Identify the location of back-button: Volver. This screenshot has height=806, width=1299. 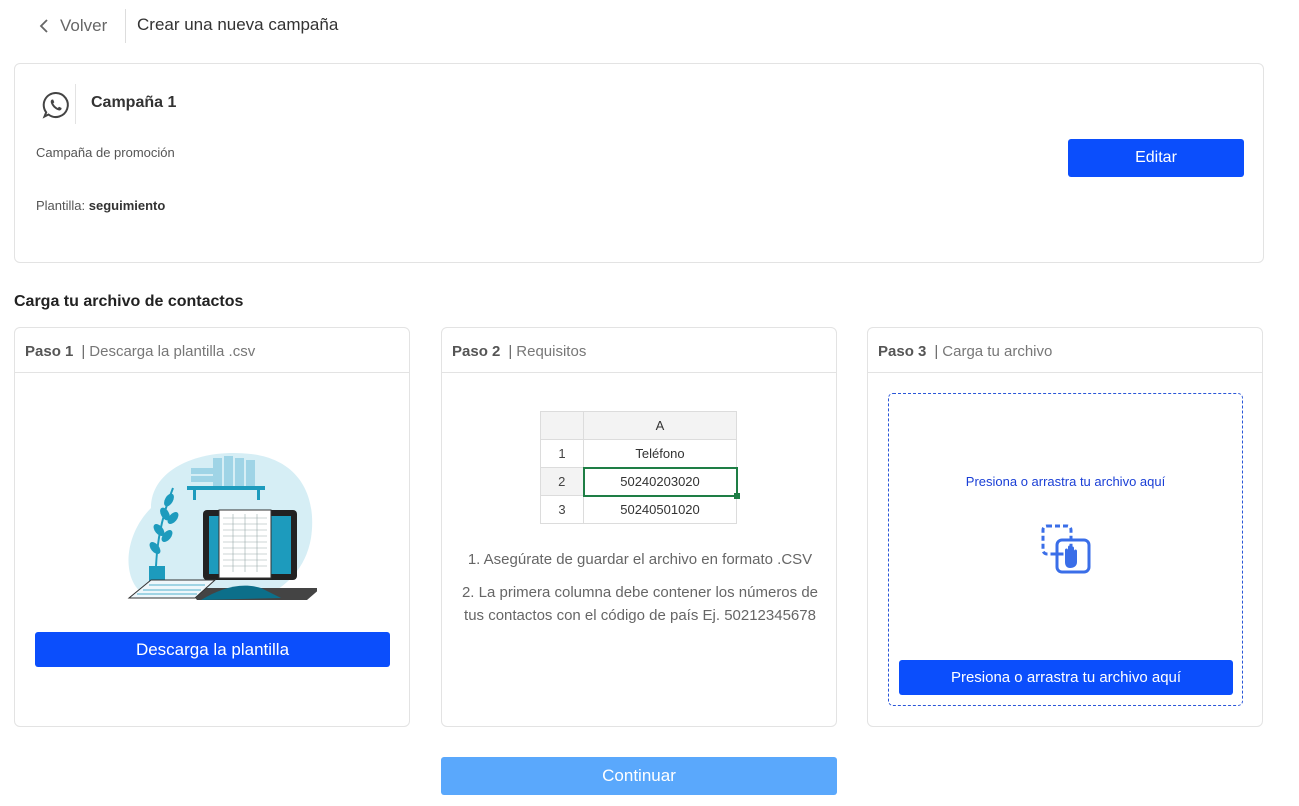
(72, 26).